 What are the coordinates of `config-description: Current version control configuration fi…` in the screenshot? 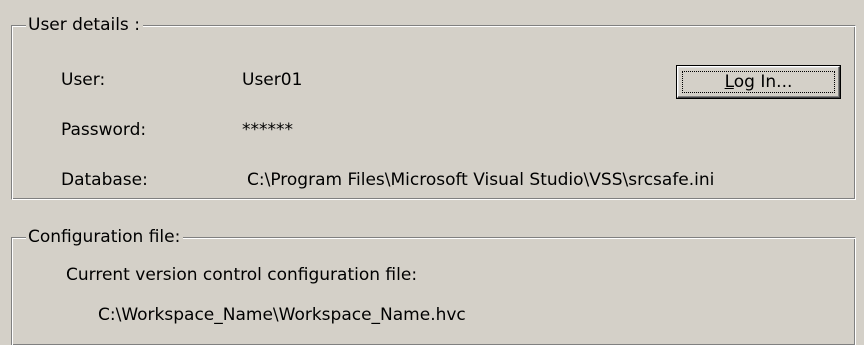 It's located at (242, 275).